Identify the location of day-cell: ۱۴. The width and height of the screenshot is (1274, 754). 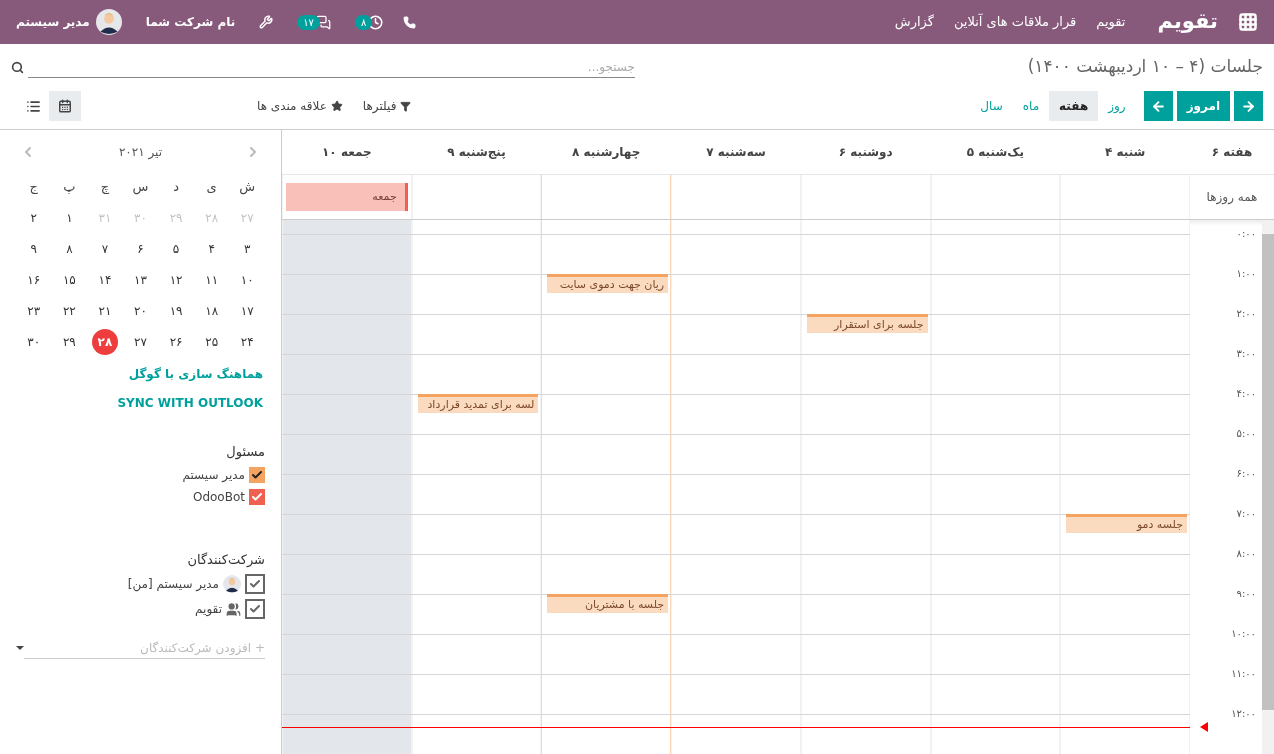
(105, 279).